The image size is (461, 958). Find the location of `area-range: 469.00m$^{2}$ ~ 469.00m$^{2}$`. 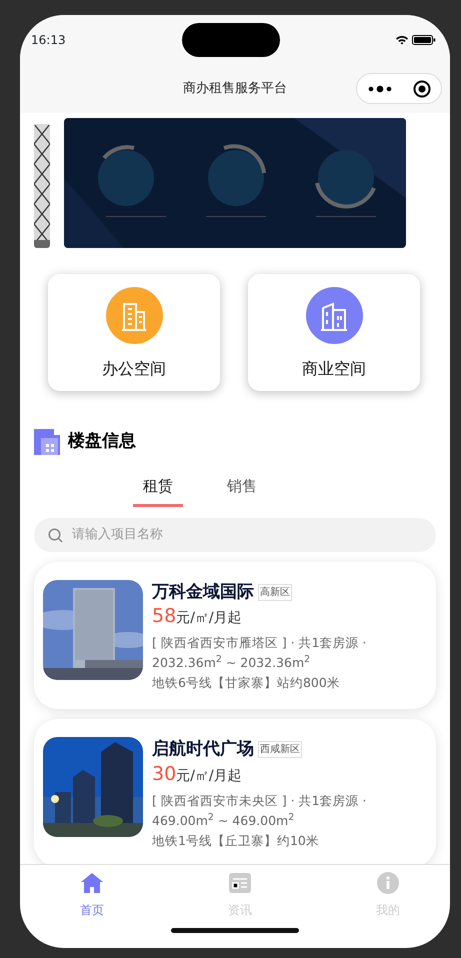

area-range: 469.00m$^{2}$ ~ 469.00m$^{2}$ is located at coordinates (224, 820).